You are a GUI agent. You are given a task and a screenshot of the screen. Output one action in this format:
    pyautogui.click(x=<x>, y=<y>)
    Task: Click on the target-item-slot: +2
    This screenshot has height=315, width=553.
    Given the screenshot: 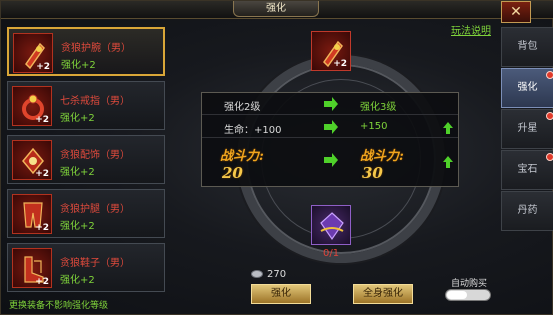 What is the action you would take?
    pyautogui.click(x=331, y=51)
    